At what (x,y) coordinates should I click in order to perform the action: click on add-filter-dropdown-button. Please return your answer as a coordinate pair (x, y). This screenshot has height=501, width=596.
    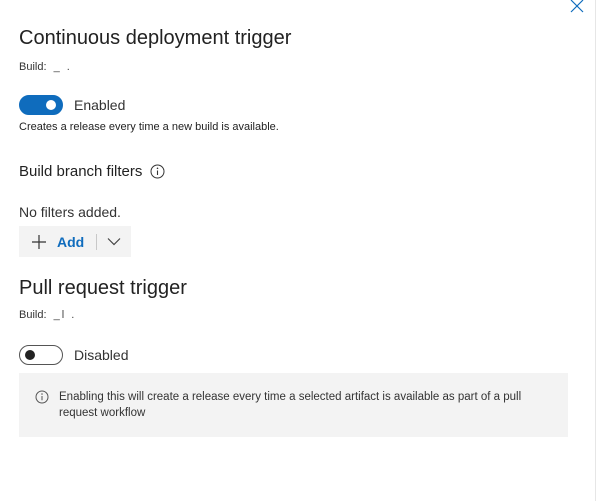
    Looking at the image, I should click on (114, 241).